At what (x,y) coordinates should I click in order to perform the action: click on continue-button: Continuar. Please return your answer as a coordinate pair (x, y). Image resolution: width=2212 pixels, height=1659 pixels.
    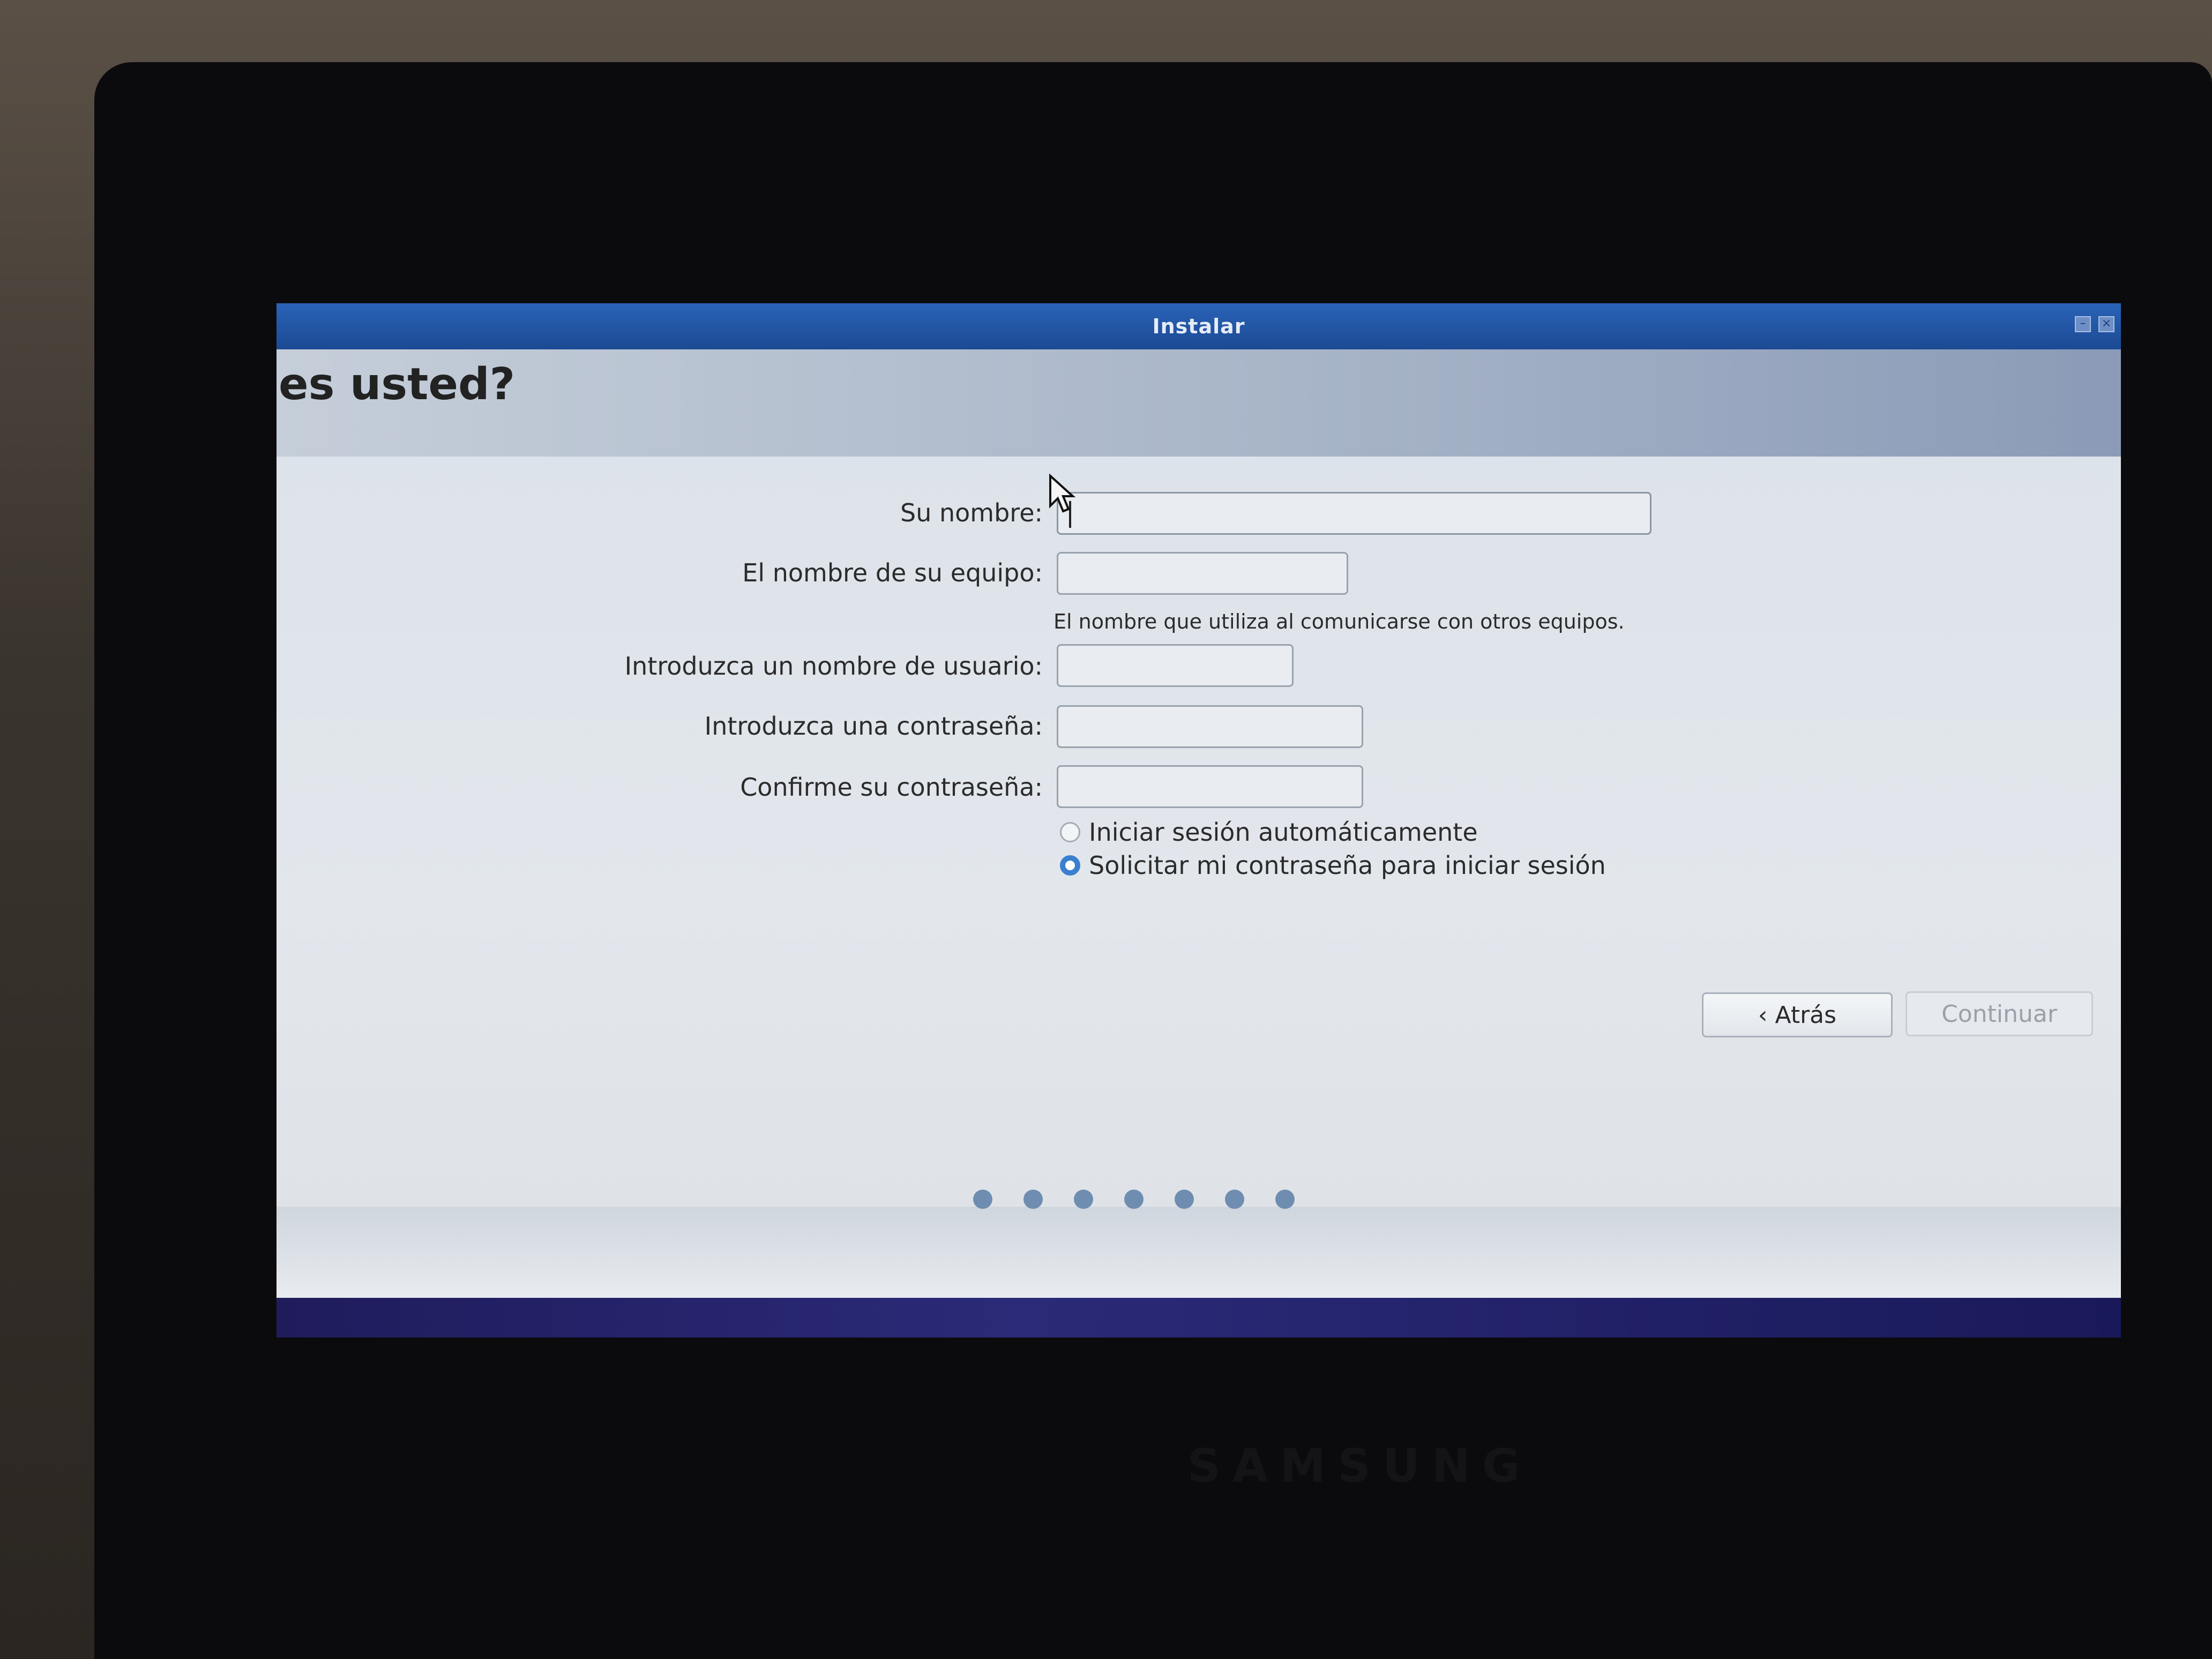
    Looking at the image, I should click on (1999, 1013).